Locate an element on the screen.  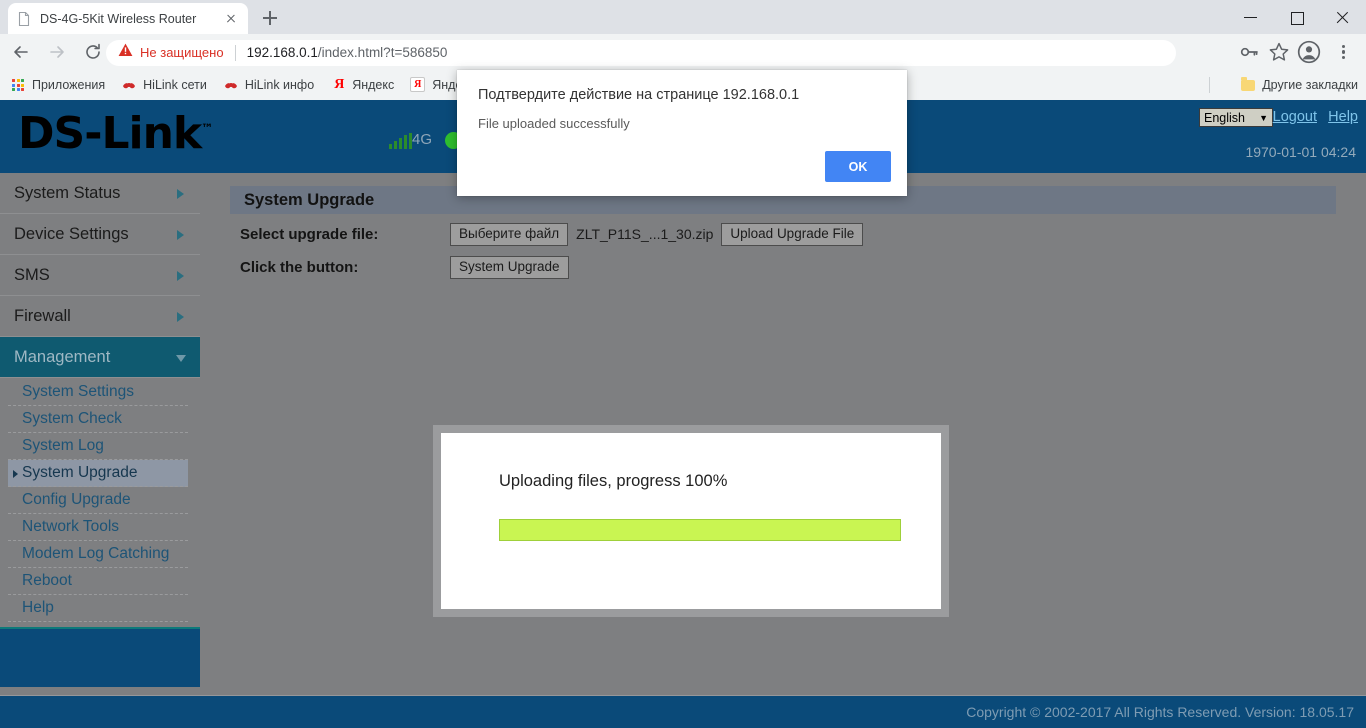
sidebar-subitem-label: System Upgrade is located at coordinates (80, 472).